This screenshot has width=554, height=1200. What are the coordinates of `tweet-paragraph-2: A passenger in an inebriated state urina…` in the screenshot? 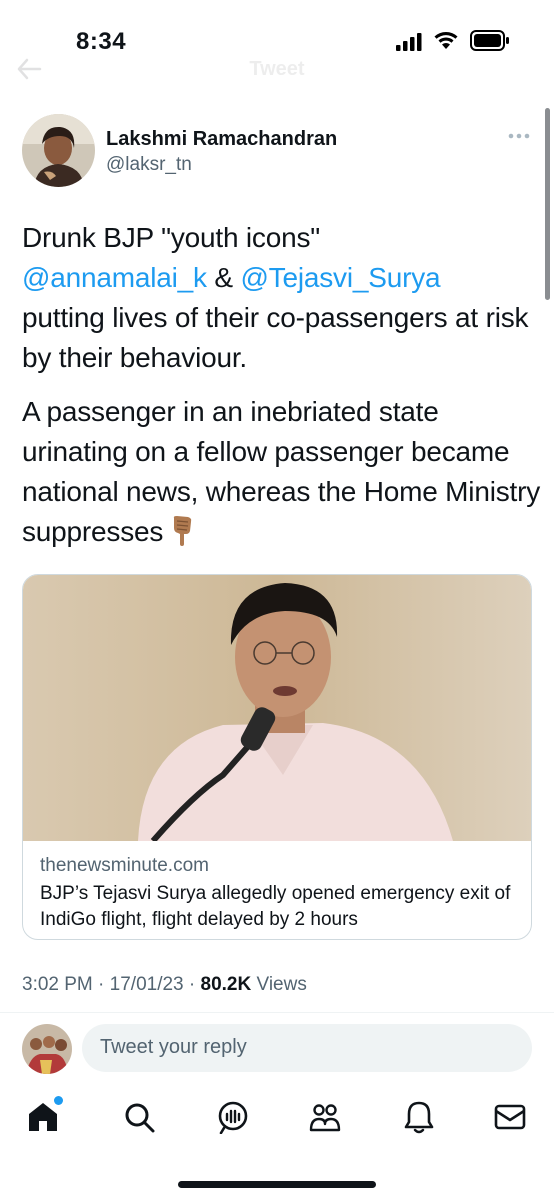 It's located at (282, 472).